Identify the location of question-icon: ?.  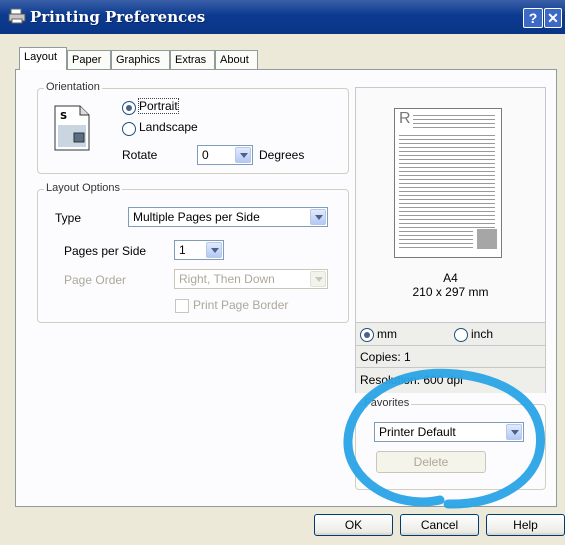
(533, 18).